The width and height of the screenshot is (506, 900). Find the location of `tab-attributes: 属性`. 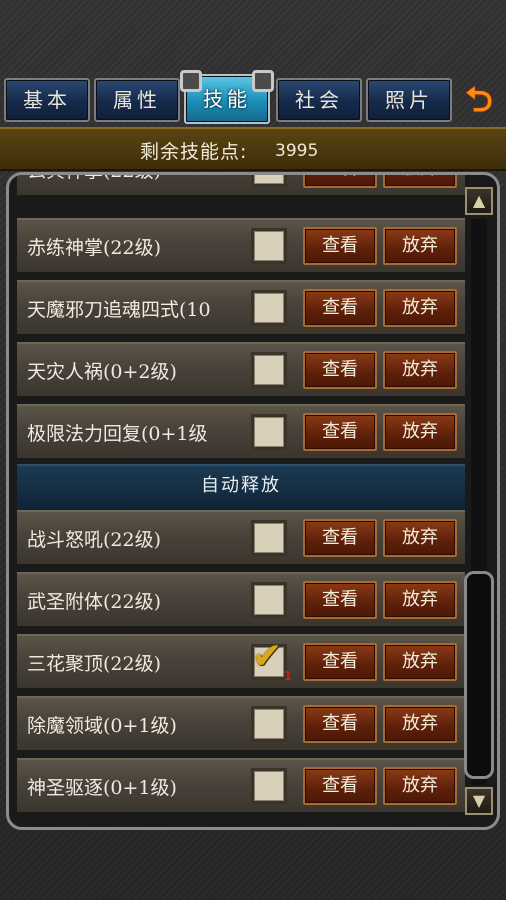

tab-attributes: 属性 is located at coordinates (137, 100).